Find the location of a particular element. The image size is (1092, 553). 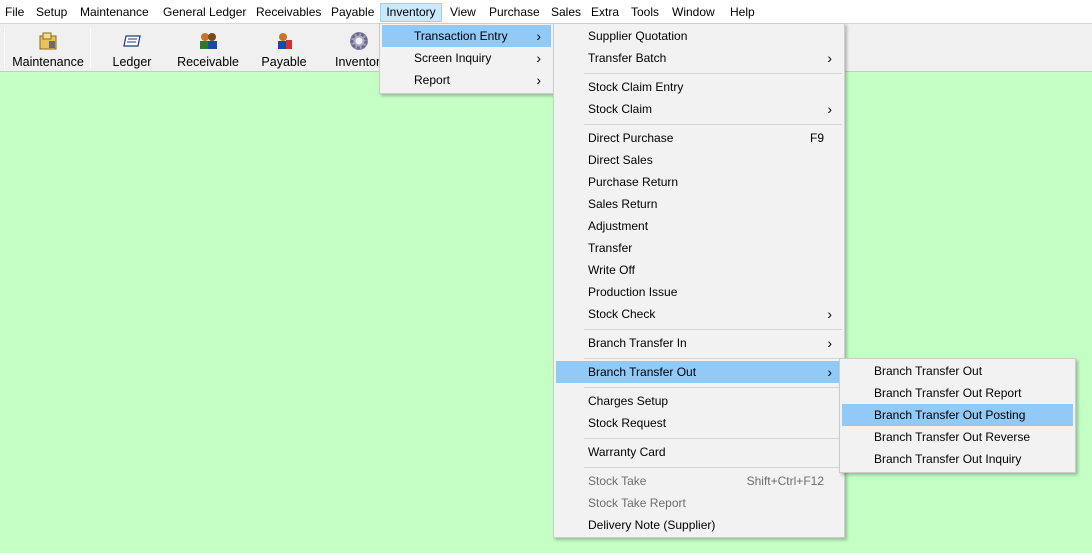

menu-item-sales-return: Sales Return is located at coordinates (699, 204).